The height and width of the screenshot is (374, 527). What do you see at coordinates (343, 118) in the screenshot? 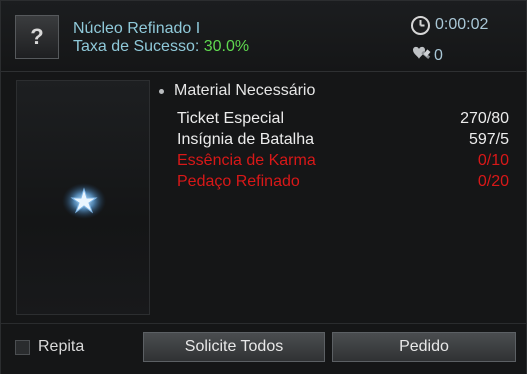
I see `material-row: Ticket Especial 270/80` at bounding box center [343, 118].